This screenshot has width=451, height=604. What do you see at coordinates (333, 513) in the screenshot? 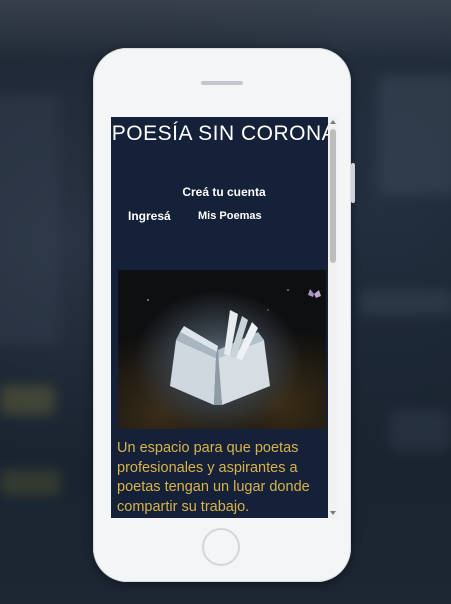
I see `scroll-down-arrow-icon` at bounding box center [333, 513].